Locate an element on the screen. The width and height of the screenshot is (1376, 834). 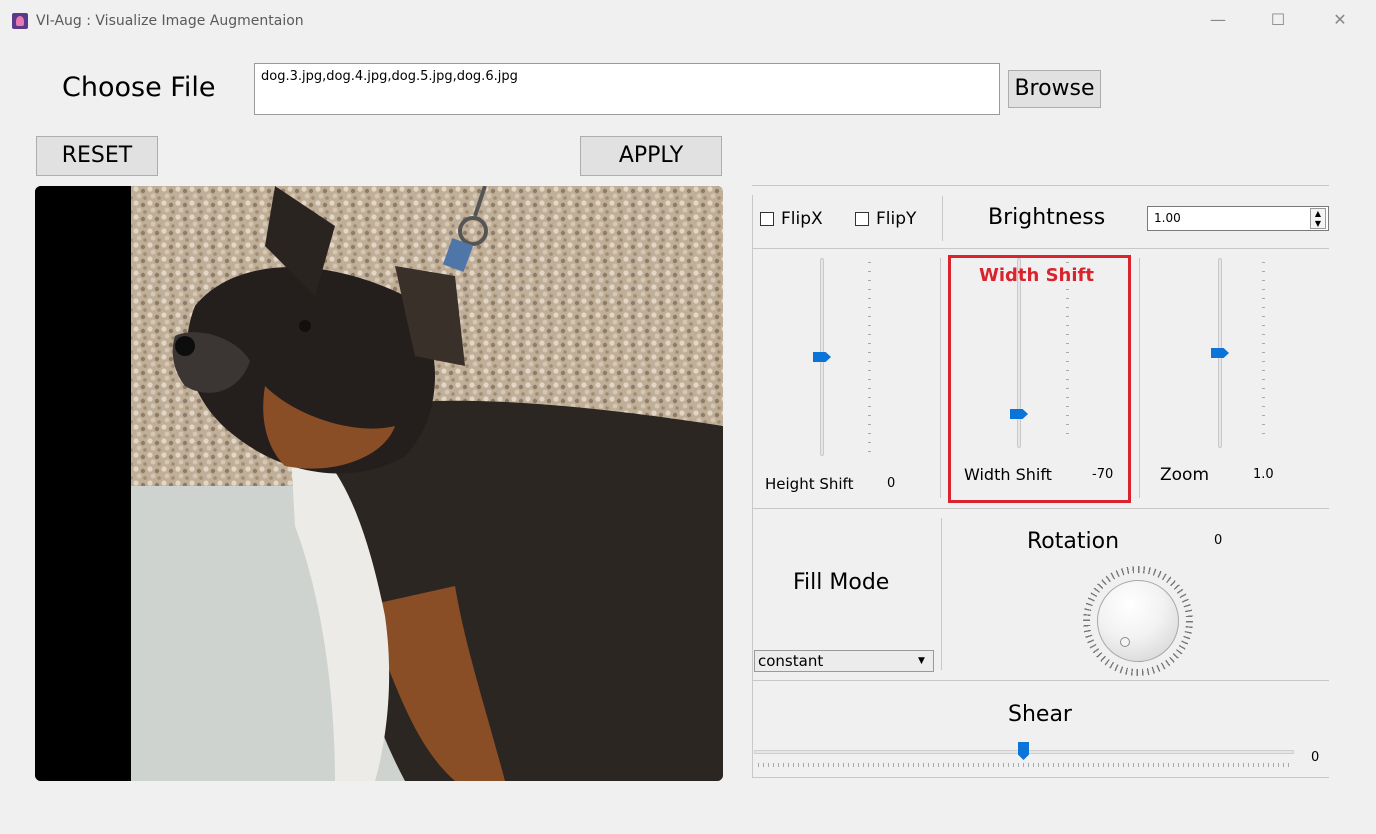
spin-arrows-icon: ▲ ▼ is located at coordinates (1318, 218).